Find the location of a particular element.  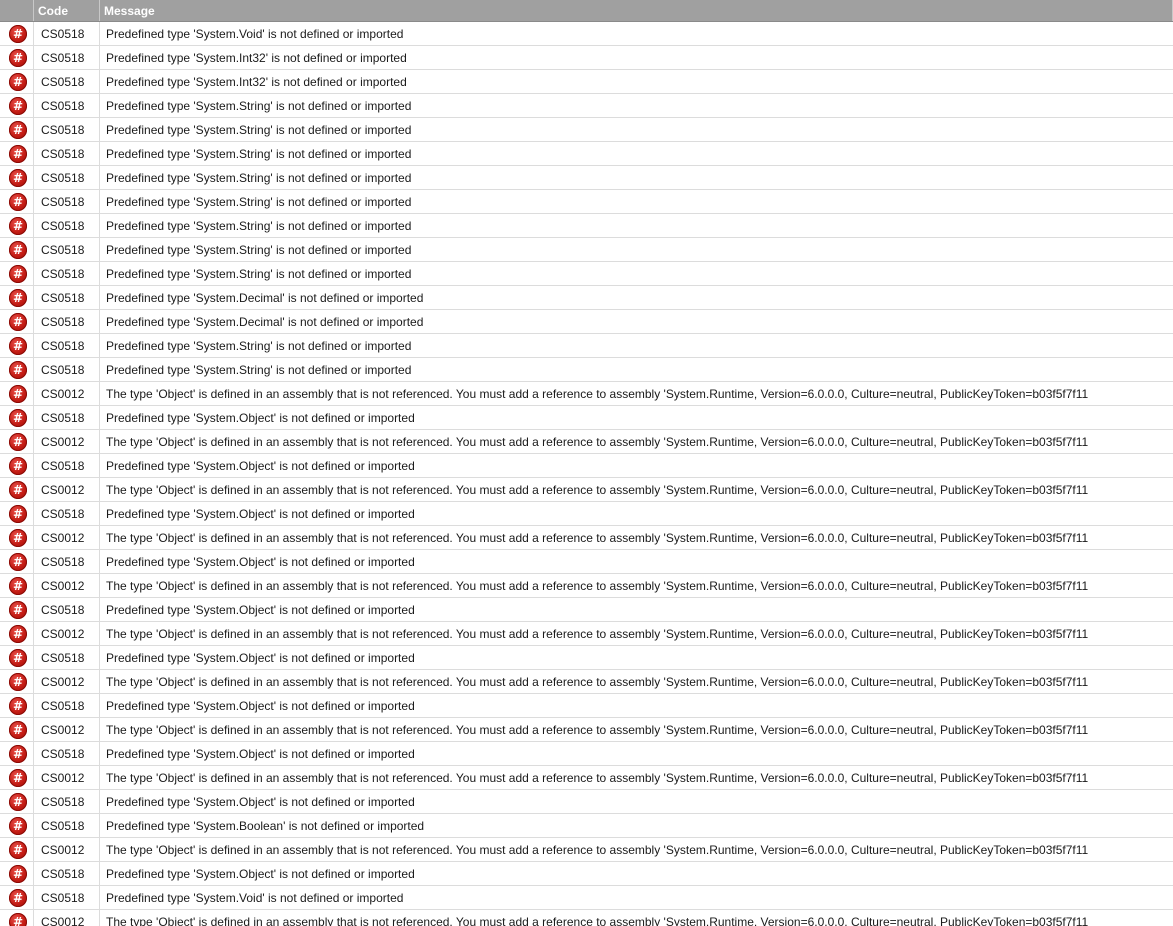

code-column-header: Code is located at coordinates (67, 10).